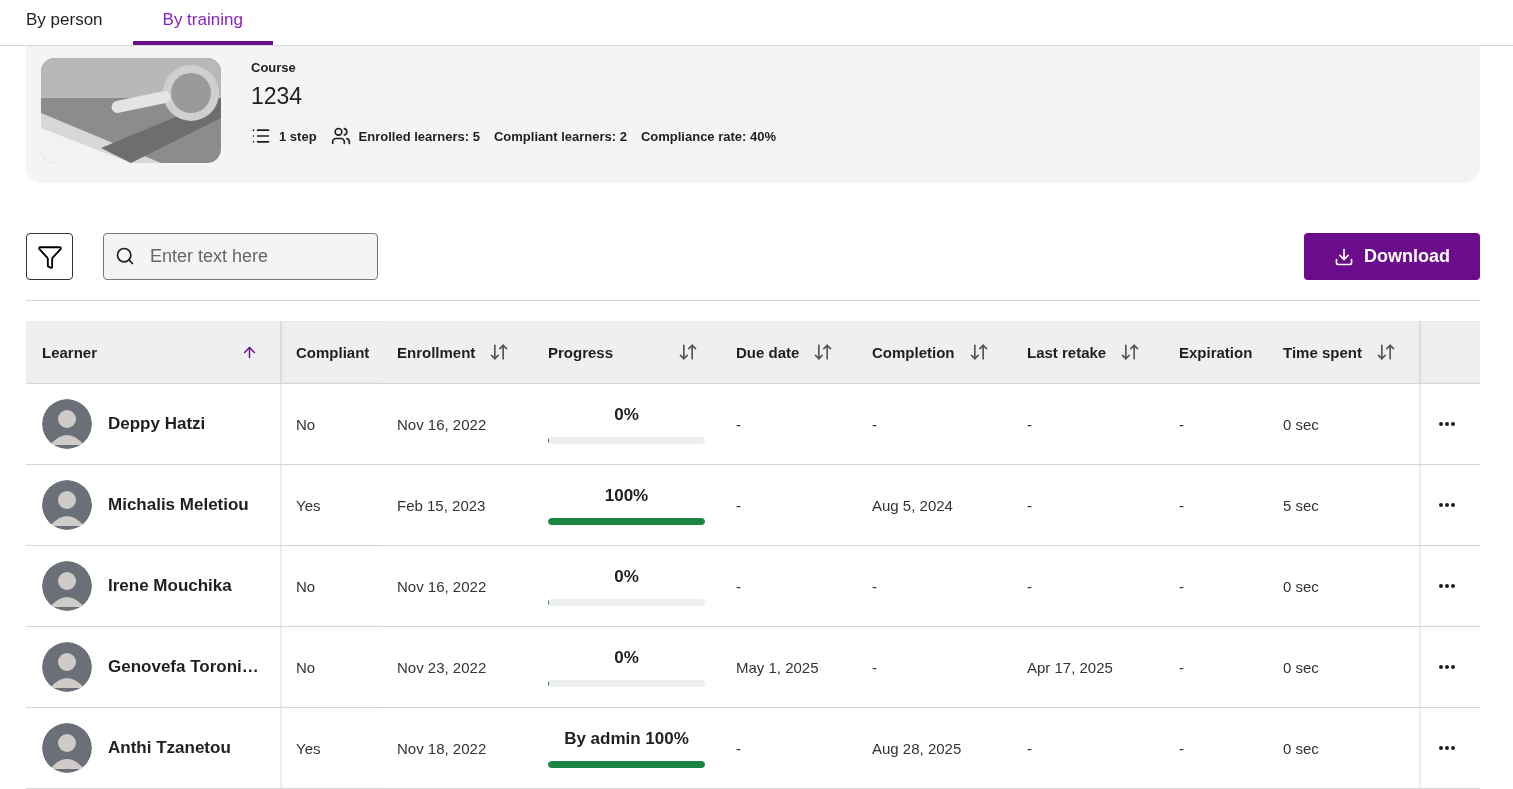 The image size is (1513, 789). I want to click on table-cell: Nov 18, 2022, so click(442, 748).